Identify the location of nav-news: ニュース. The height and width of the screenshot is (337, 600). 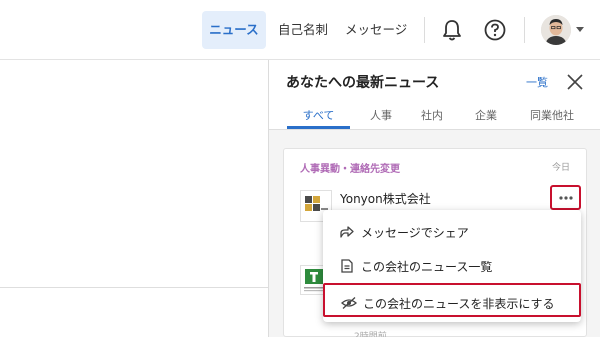
(234, 30).